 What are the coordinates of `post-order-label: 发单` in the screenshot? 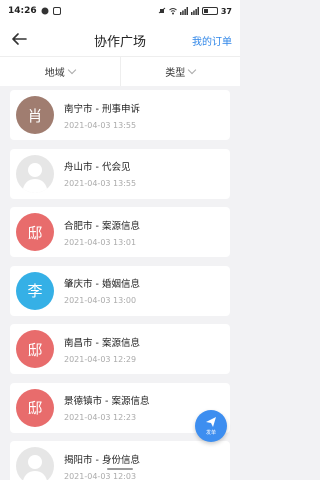 It's located at (210, 433).